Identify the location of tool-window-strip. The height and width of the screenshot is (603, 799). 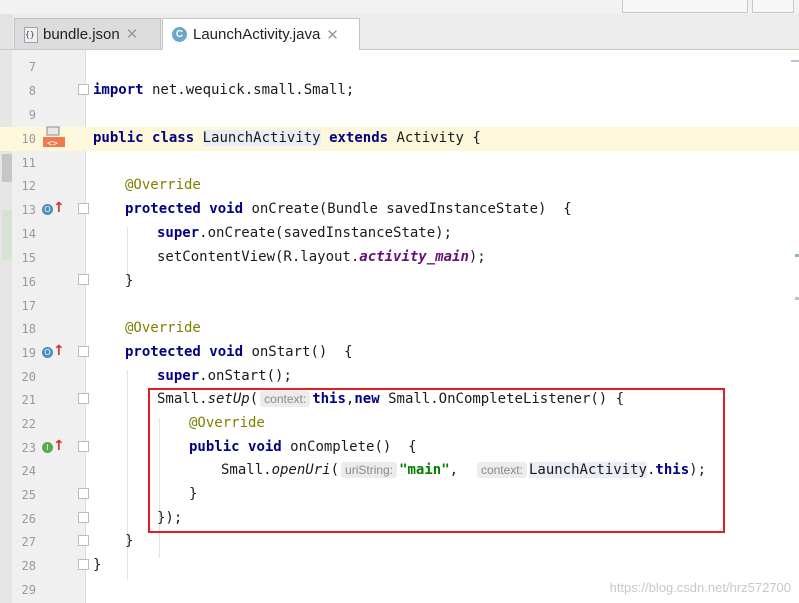
(6, 31).